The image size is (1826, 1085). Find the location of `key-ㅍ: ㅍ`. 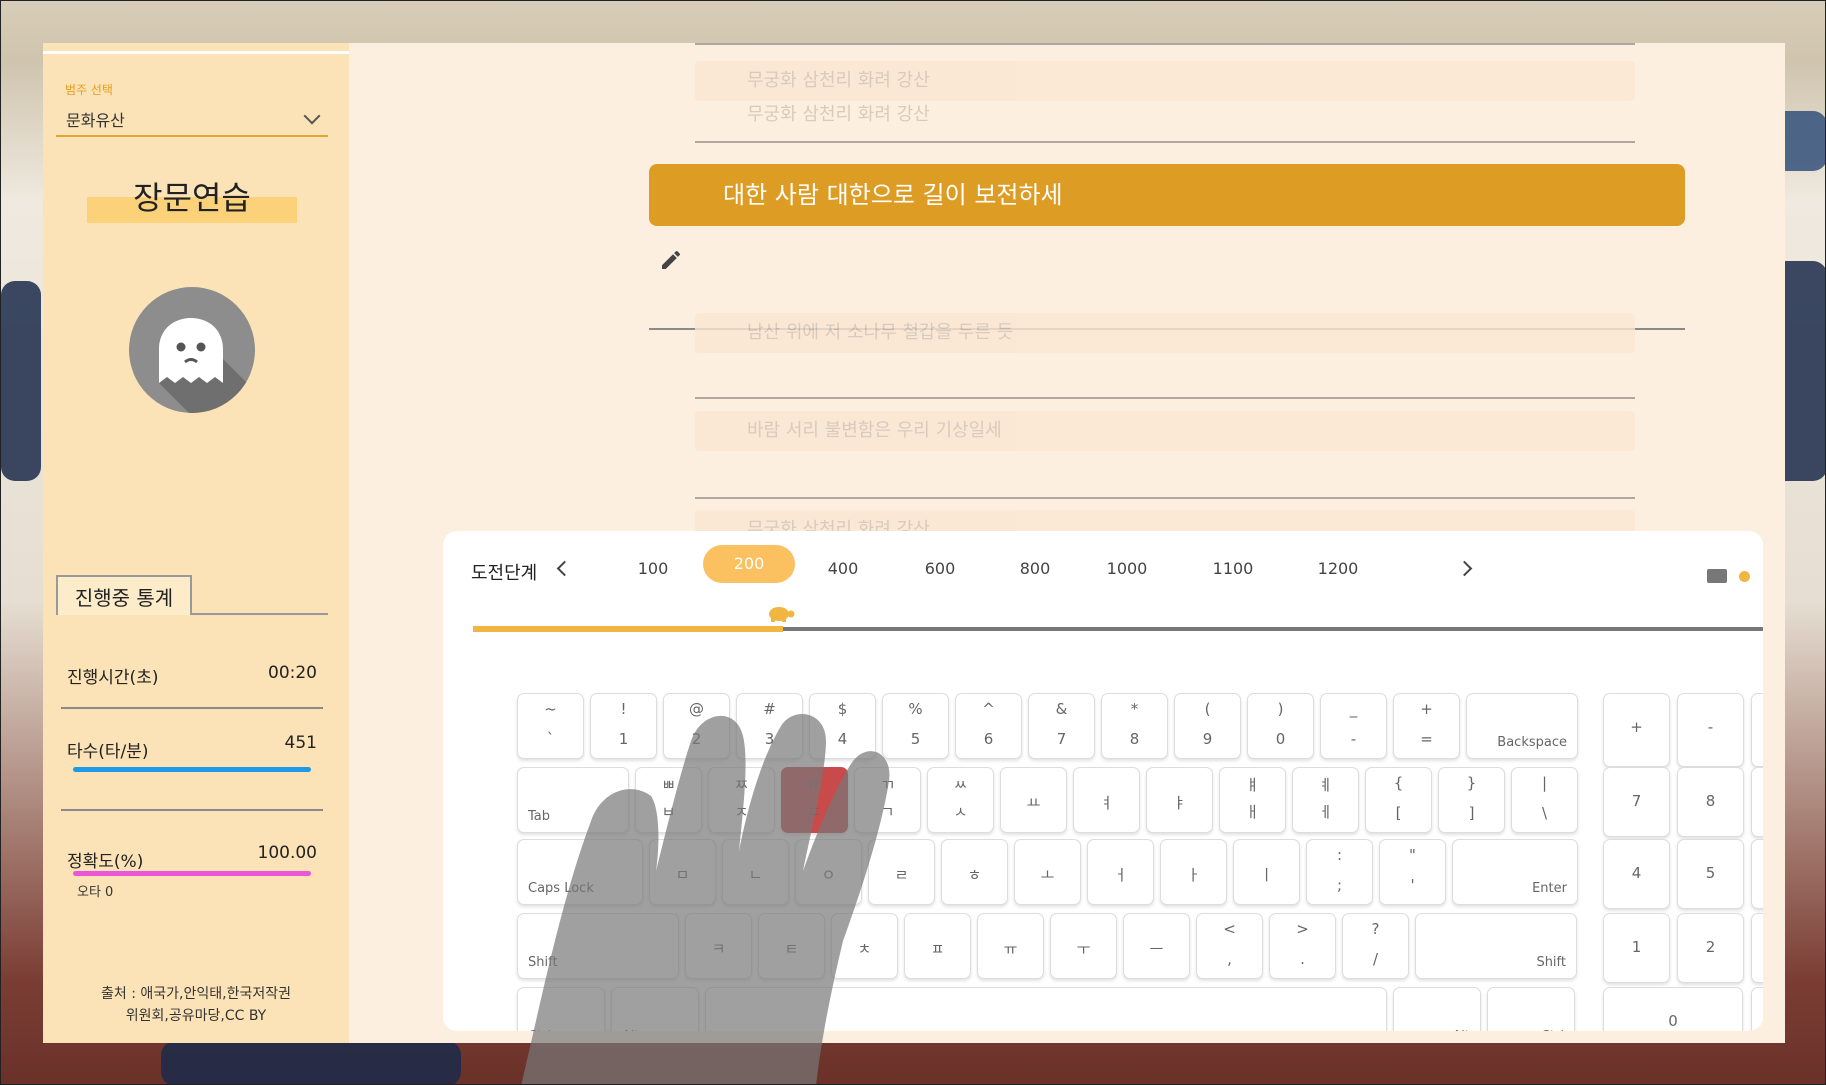

key-ㅍ: ㅍ is located at coordinates (937, 946).